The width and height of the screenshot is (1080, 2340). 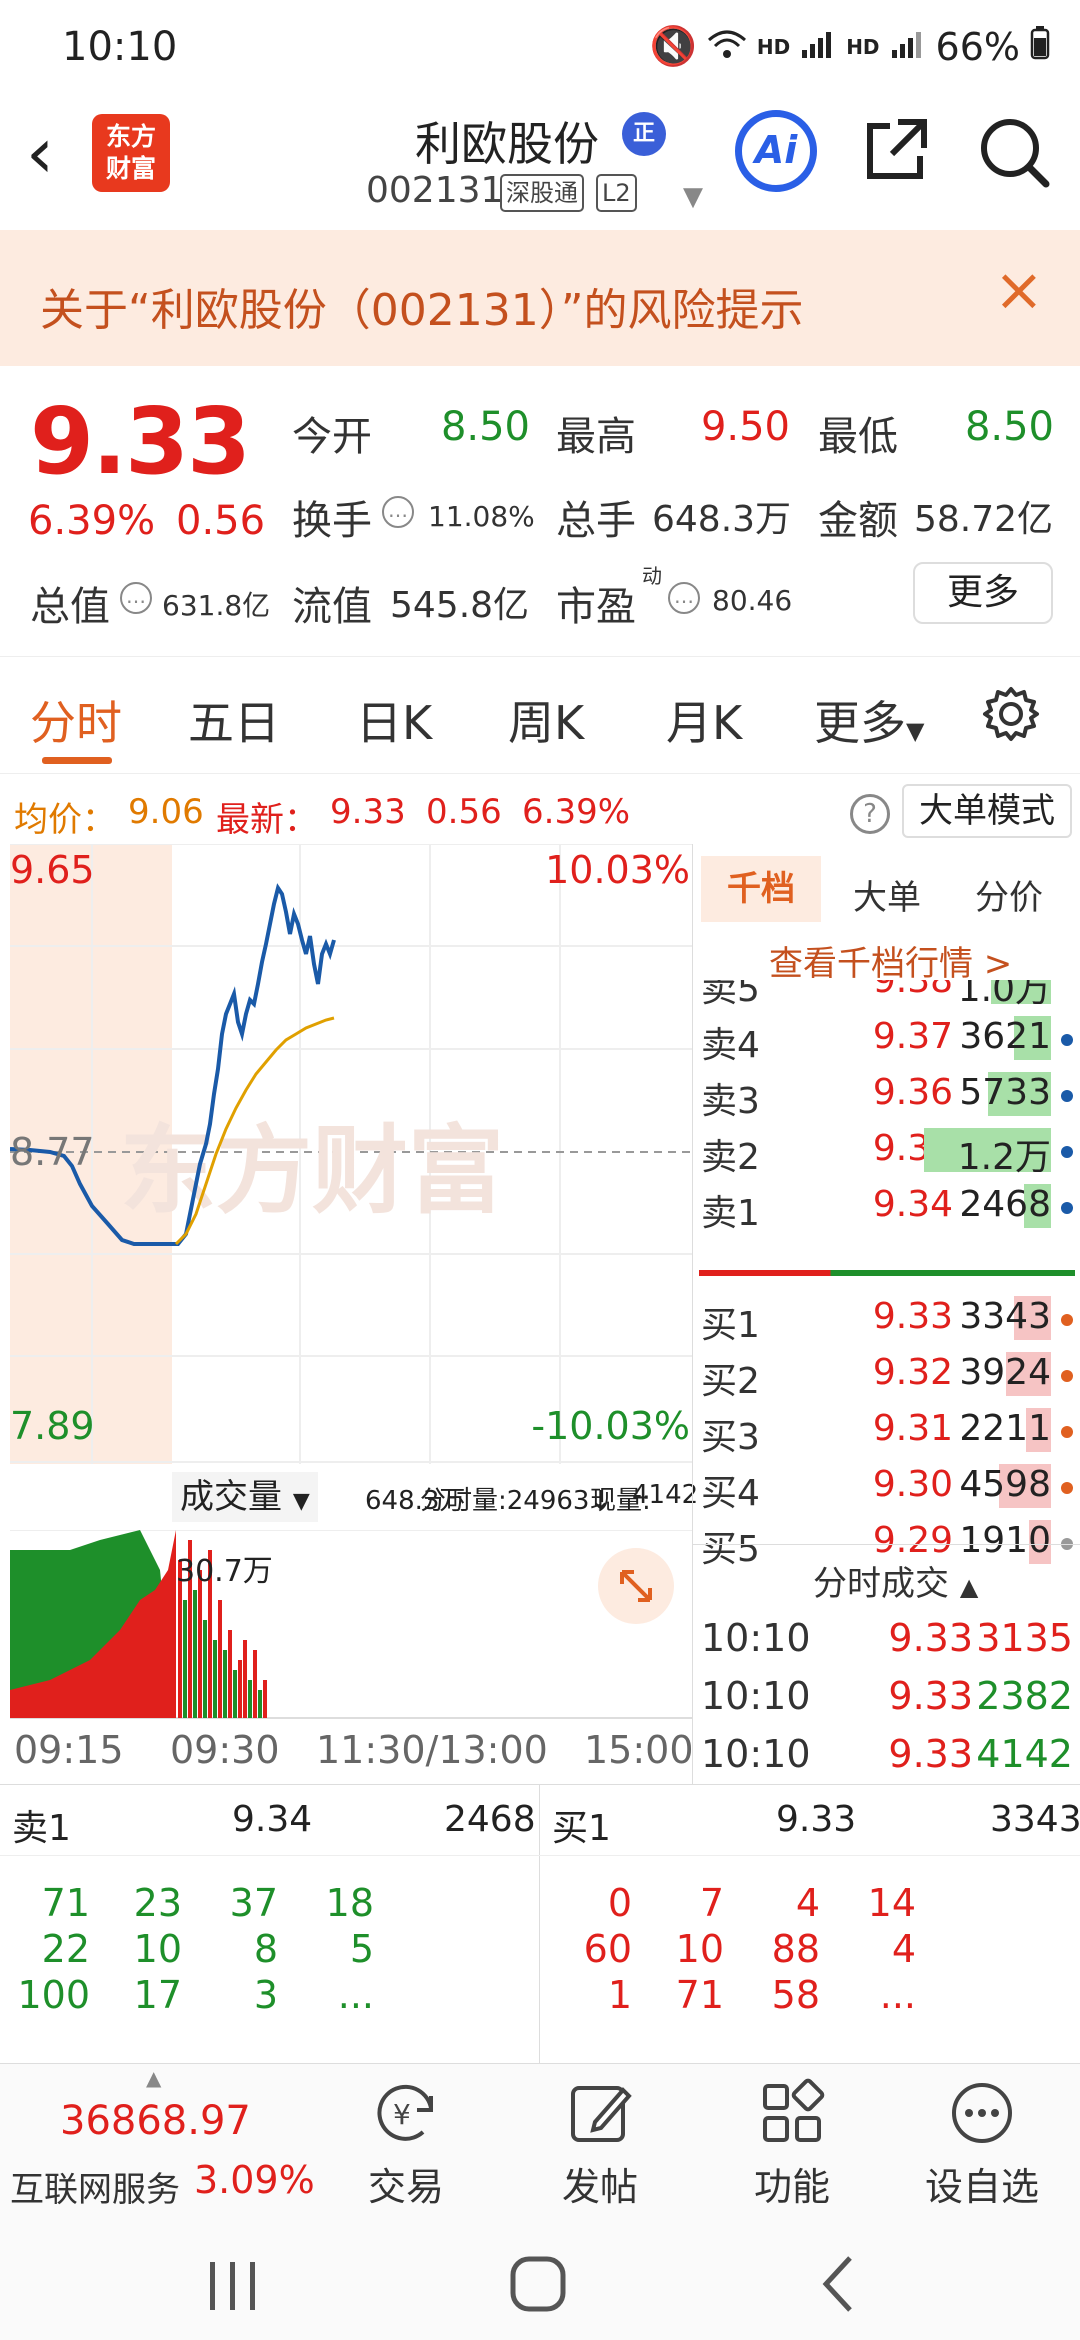 What do you see at coordinates (776, 151) in the screenshot?
I see `ai-button: Ai` at bounding box center [776, 151].